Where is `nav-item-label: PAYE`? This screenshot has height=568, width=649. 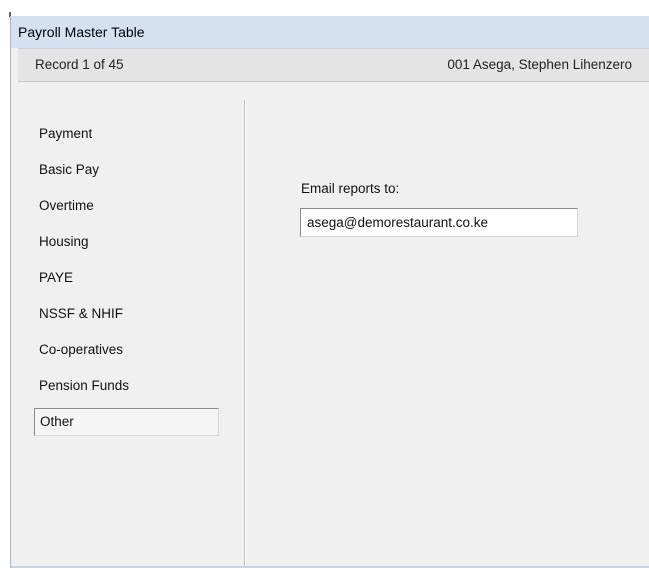 nav-item-label: PAYE is located at coordinates (56, 277).